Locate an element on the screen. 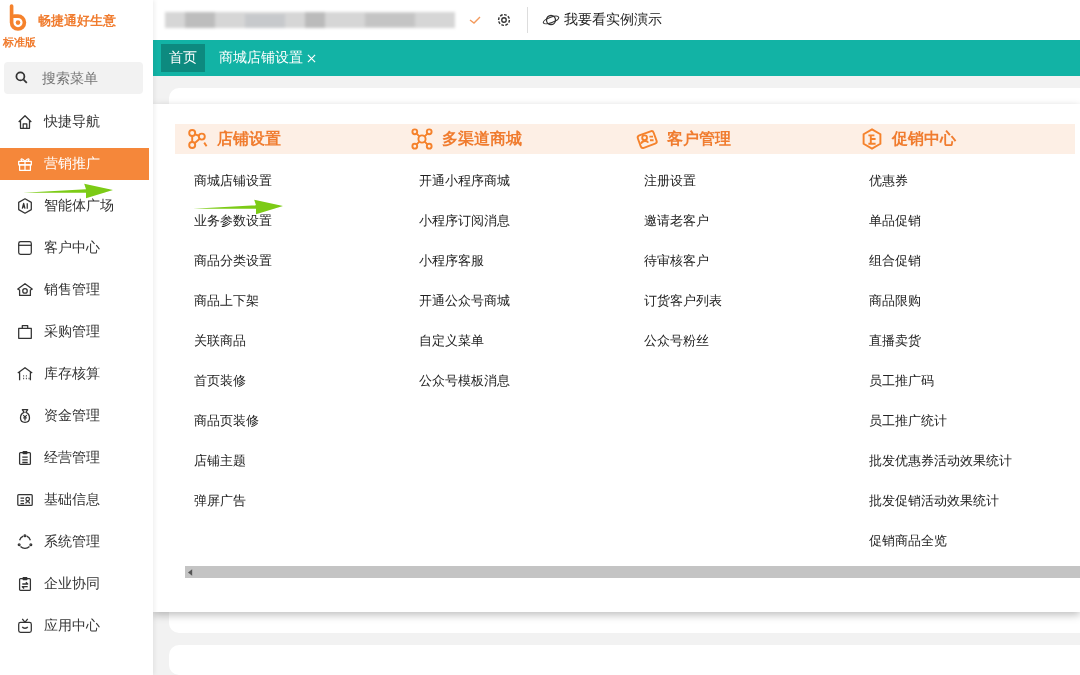  horizontal-scrollbar is located at coordinates (632, 572).